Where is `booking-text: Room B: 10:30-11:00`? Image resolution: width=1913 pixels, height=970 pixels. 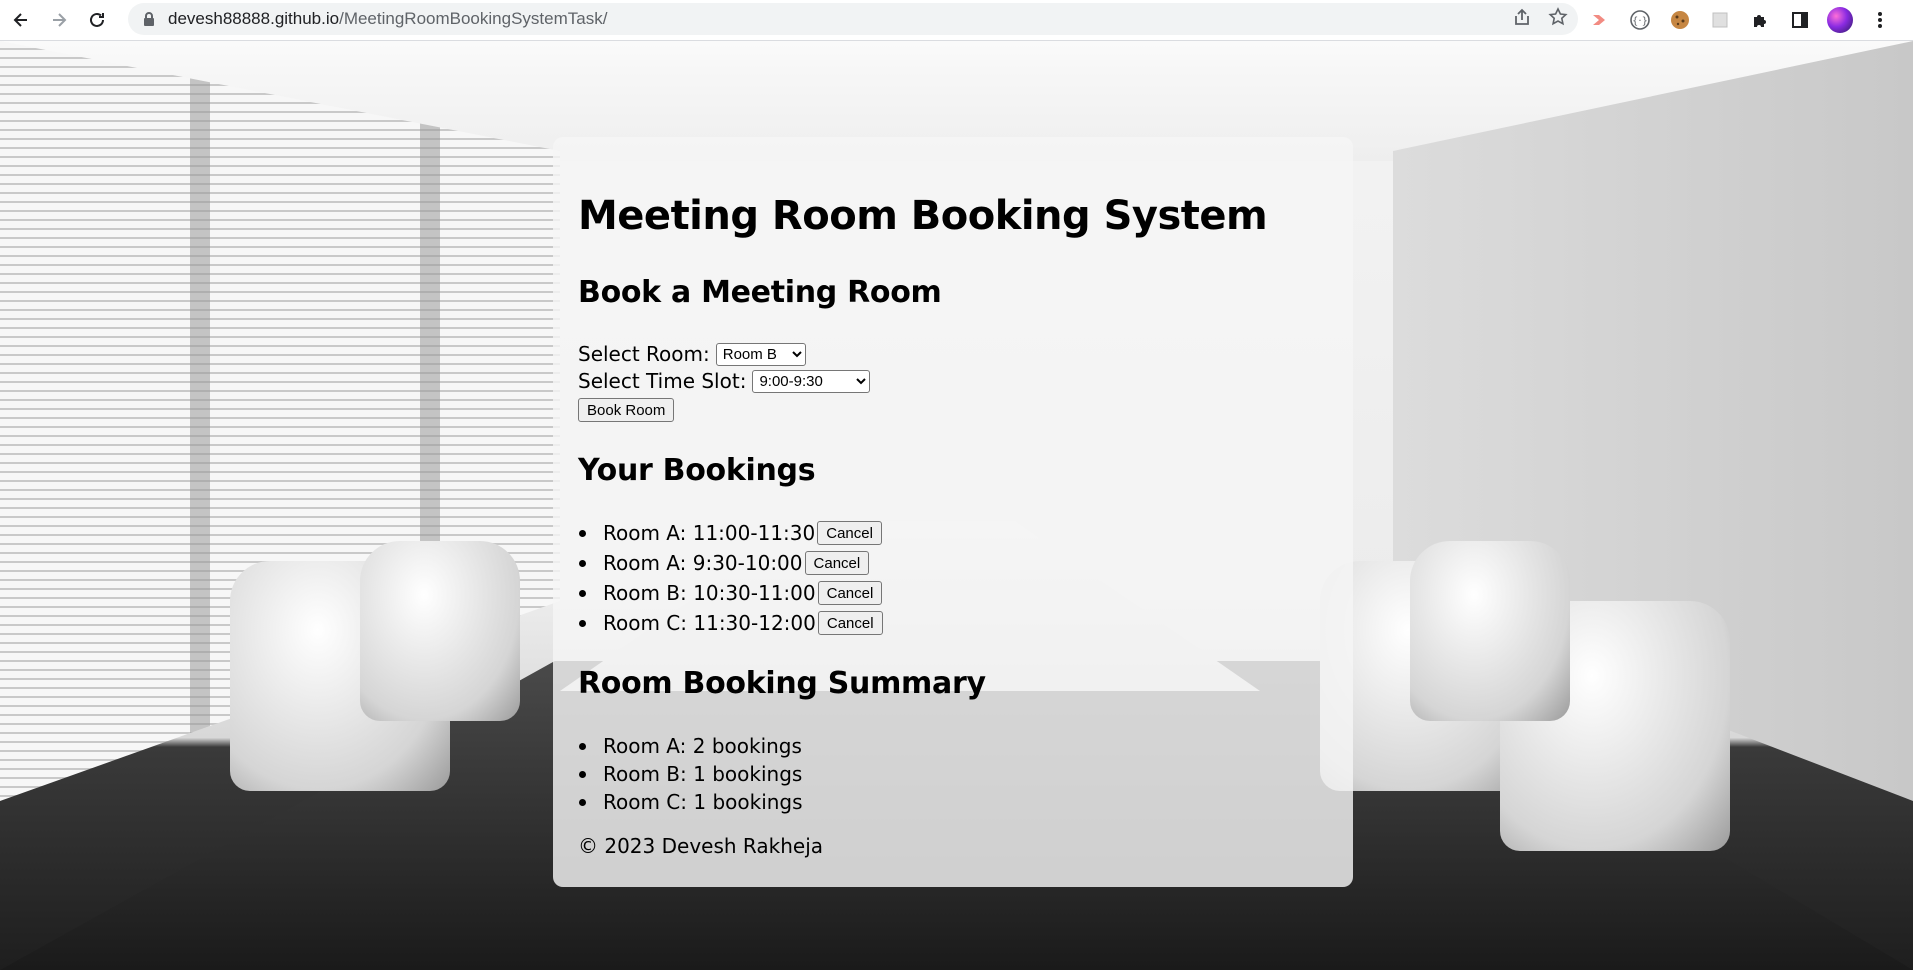 booking-text: Room B: 10:30-11:00 is located at coordinates (709, 593).